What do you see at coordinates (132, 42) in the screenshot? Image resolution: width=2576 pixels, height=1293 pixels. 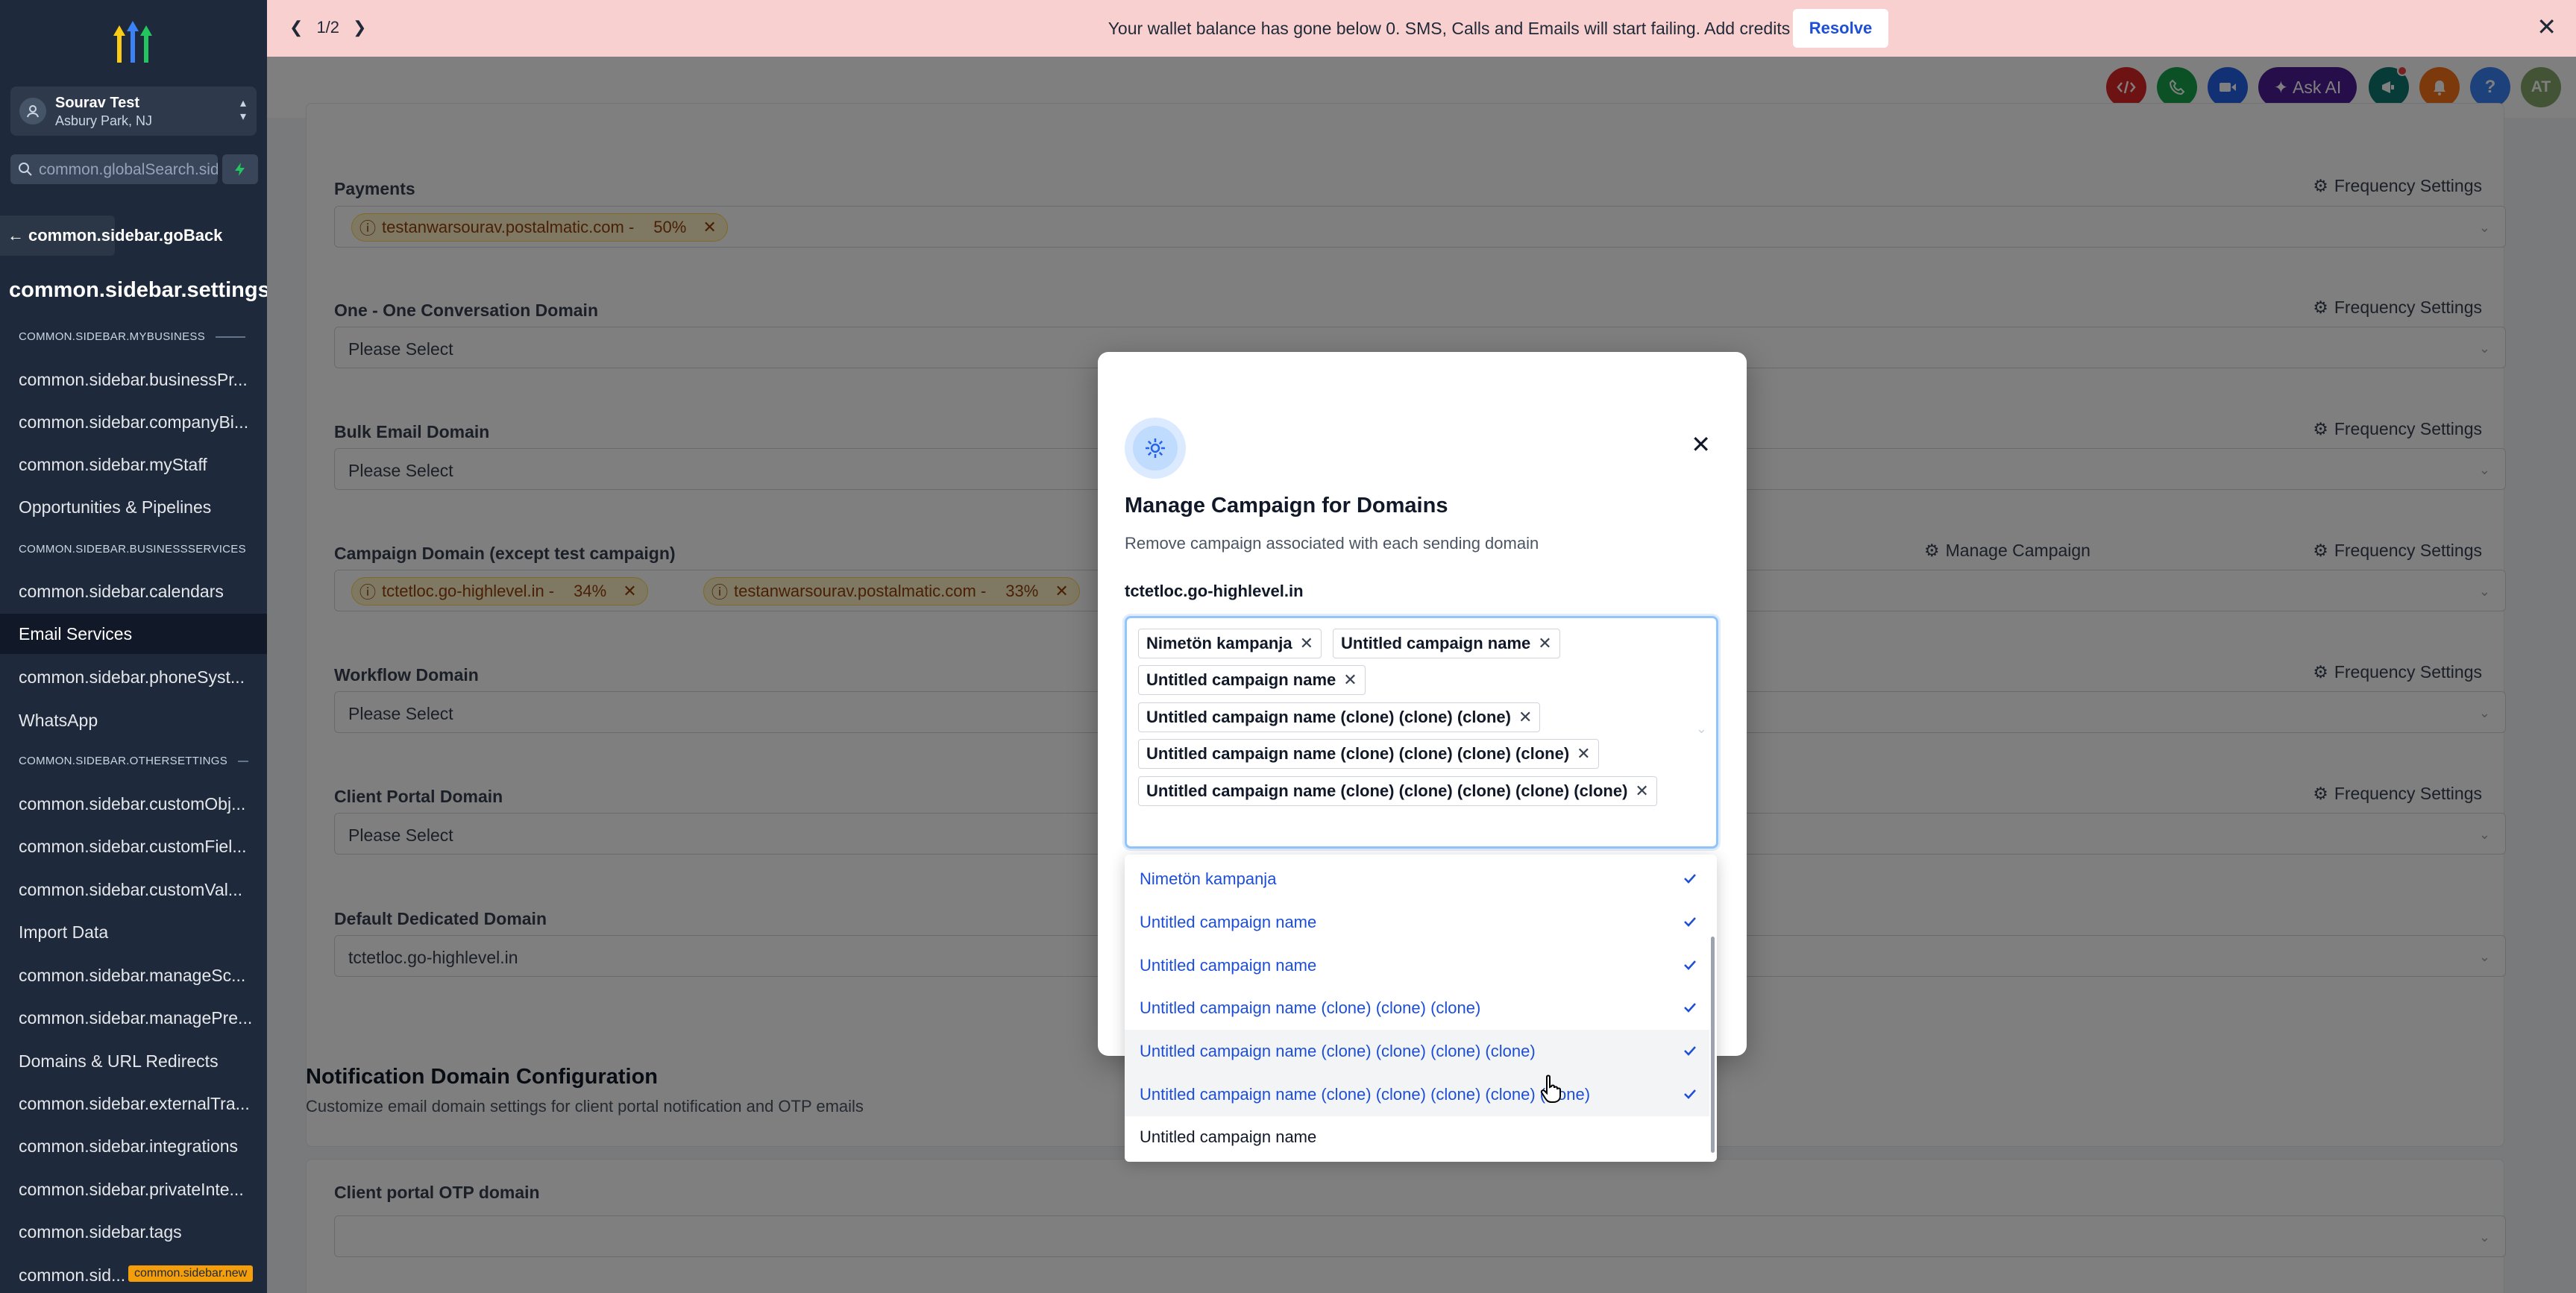 I see `app-logo-icon` at bounding box center [132, 42].